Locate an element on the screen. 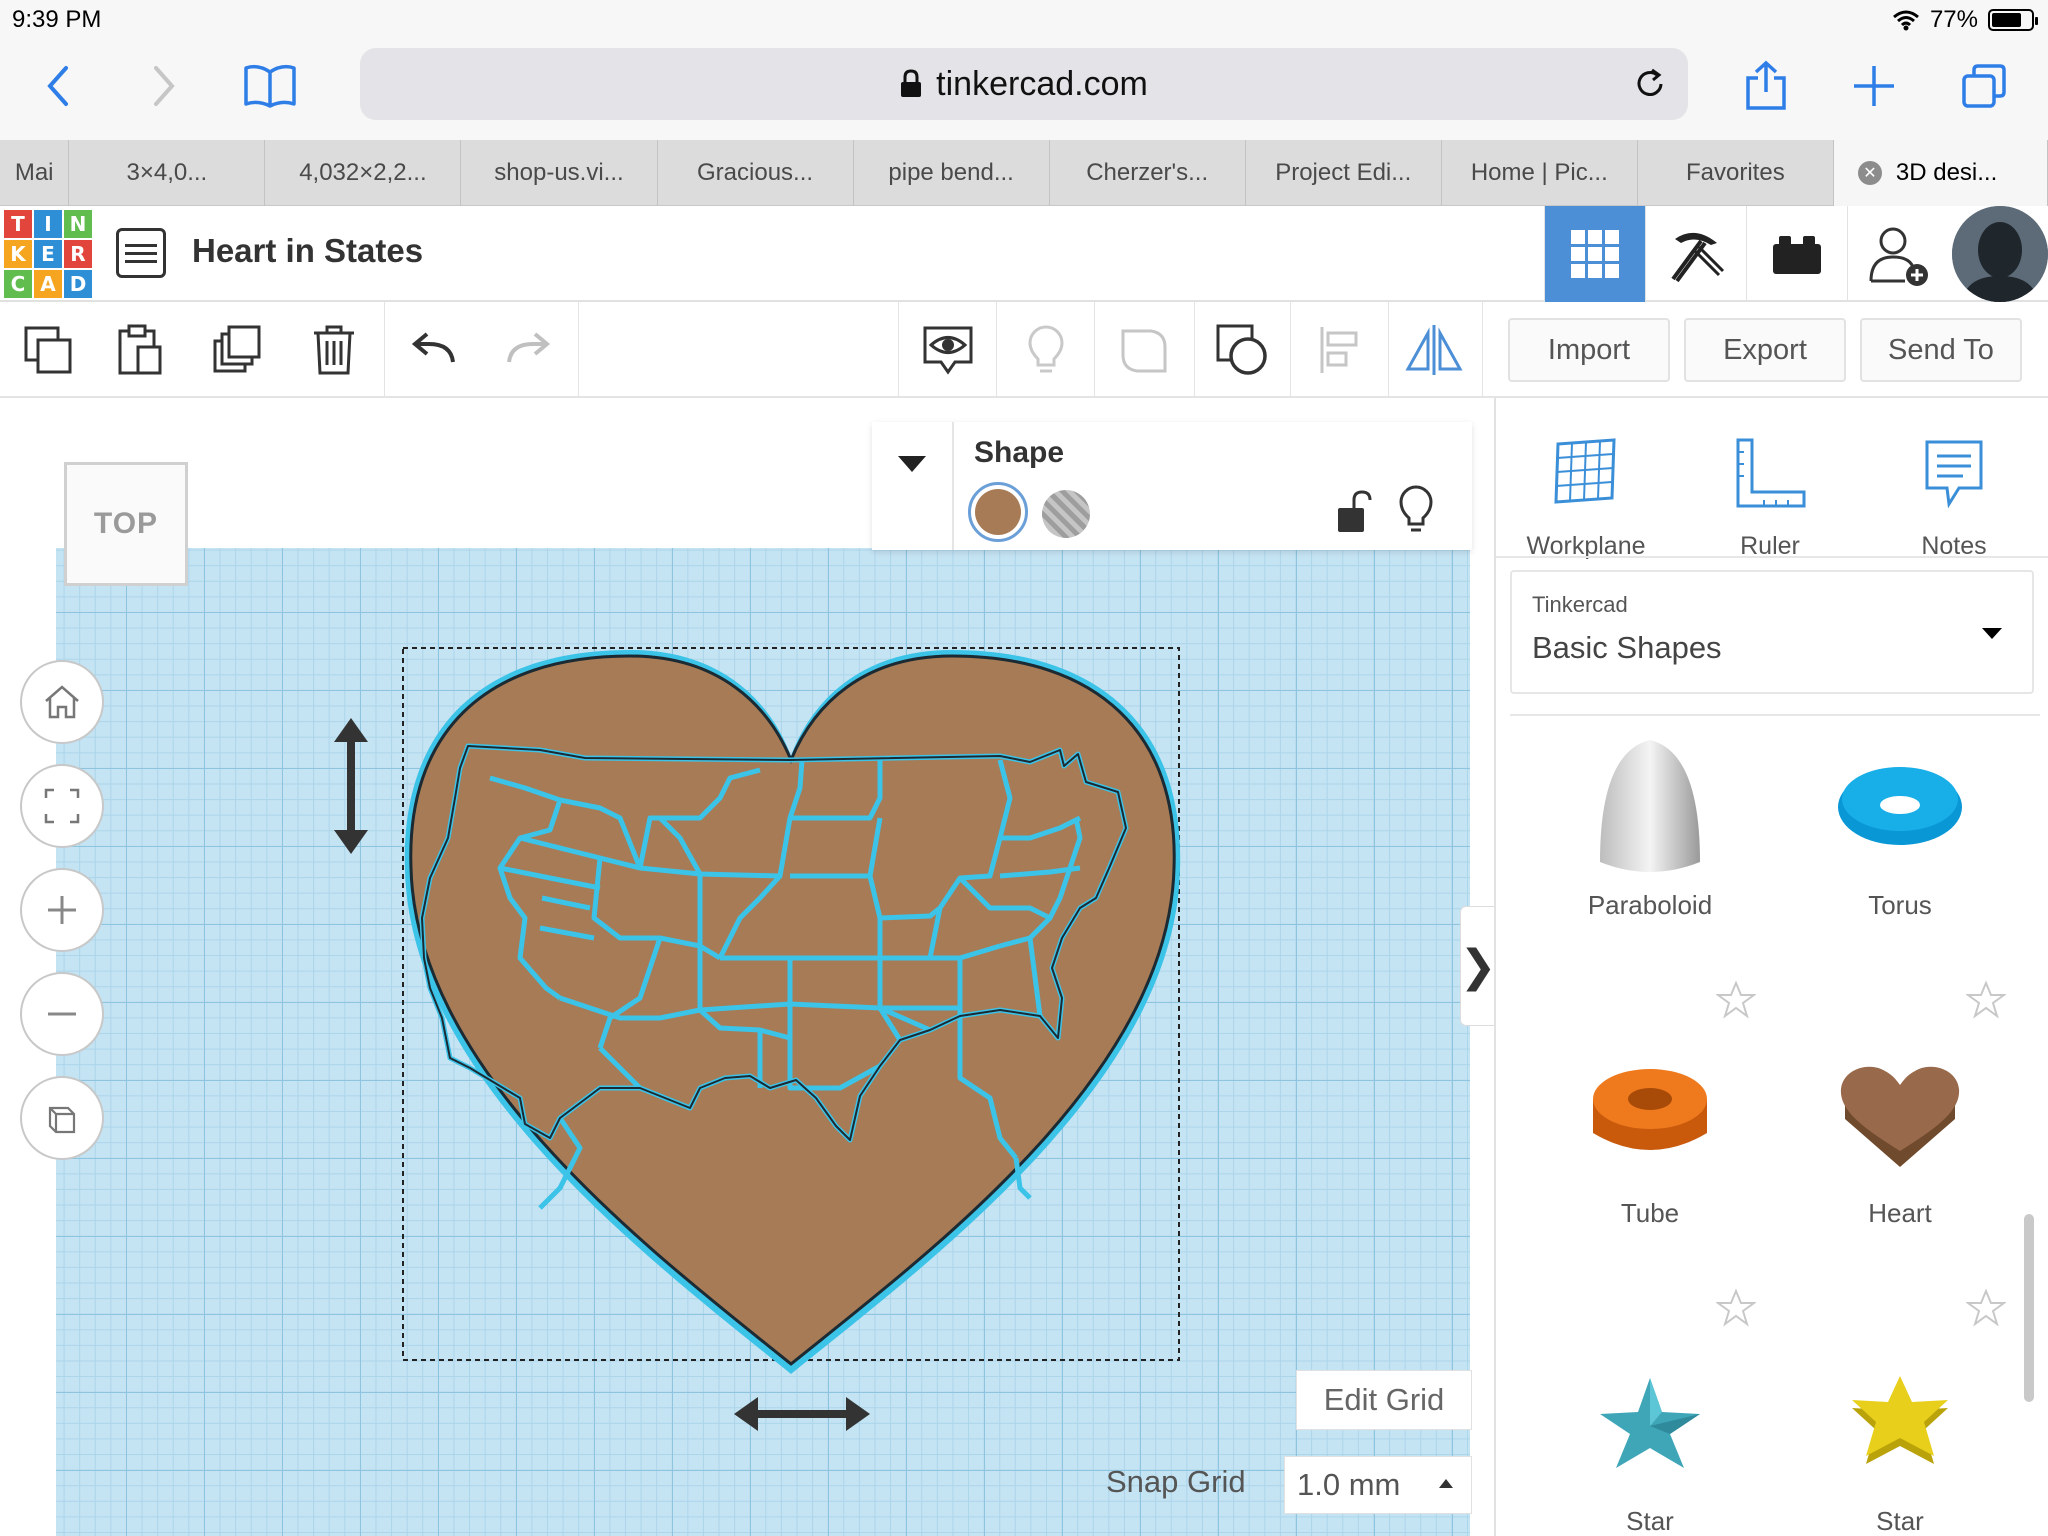 Image resolution: width=2048 pixels, height=1536 pixels. design-list-button is located at coordinates (141, 253).